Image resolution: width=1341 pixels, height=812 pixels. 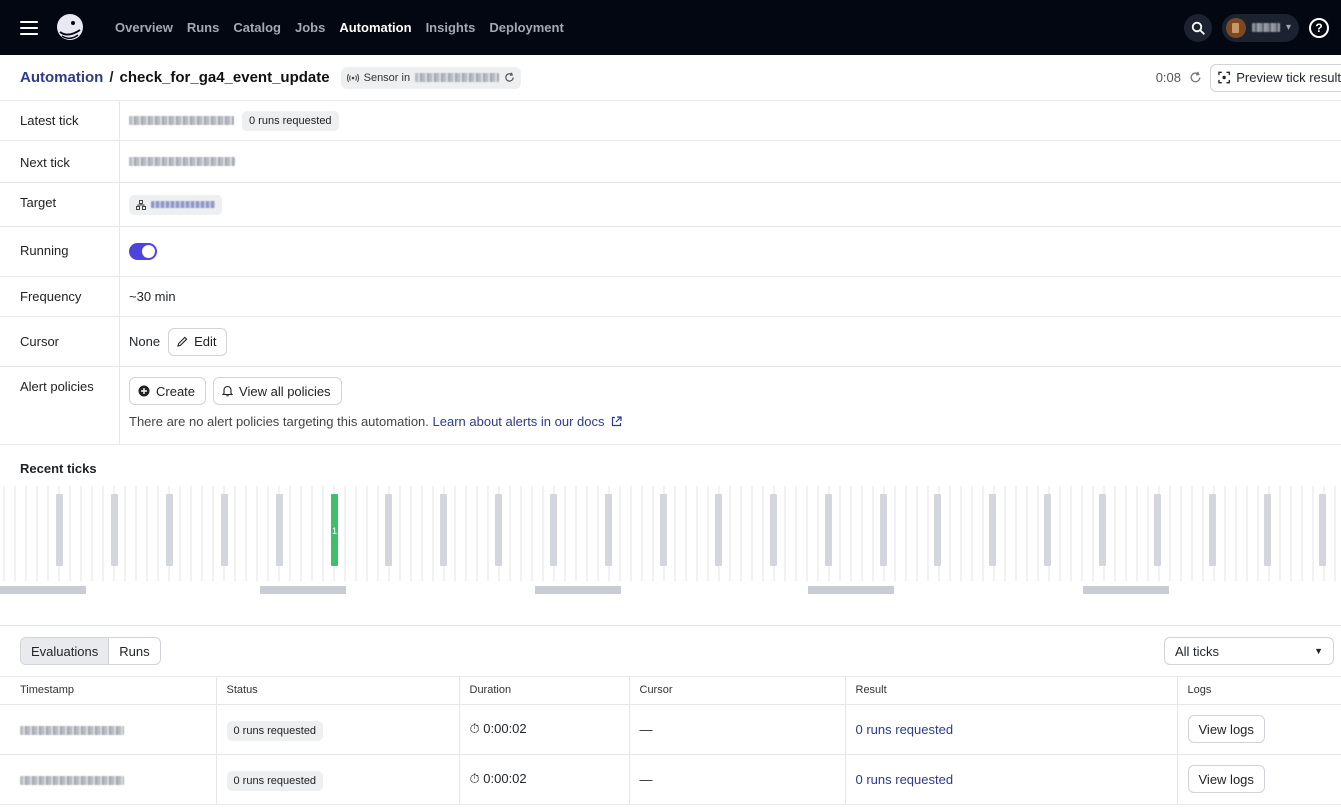 I want to click on alert-docs-link: Learn about alerts in our docs, so click(x=519, y=421).